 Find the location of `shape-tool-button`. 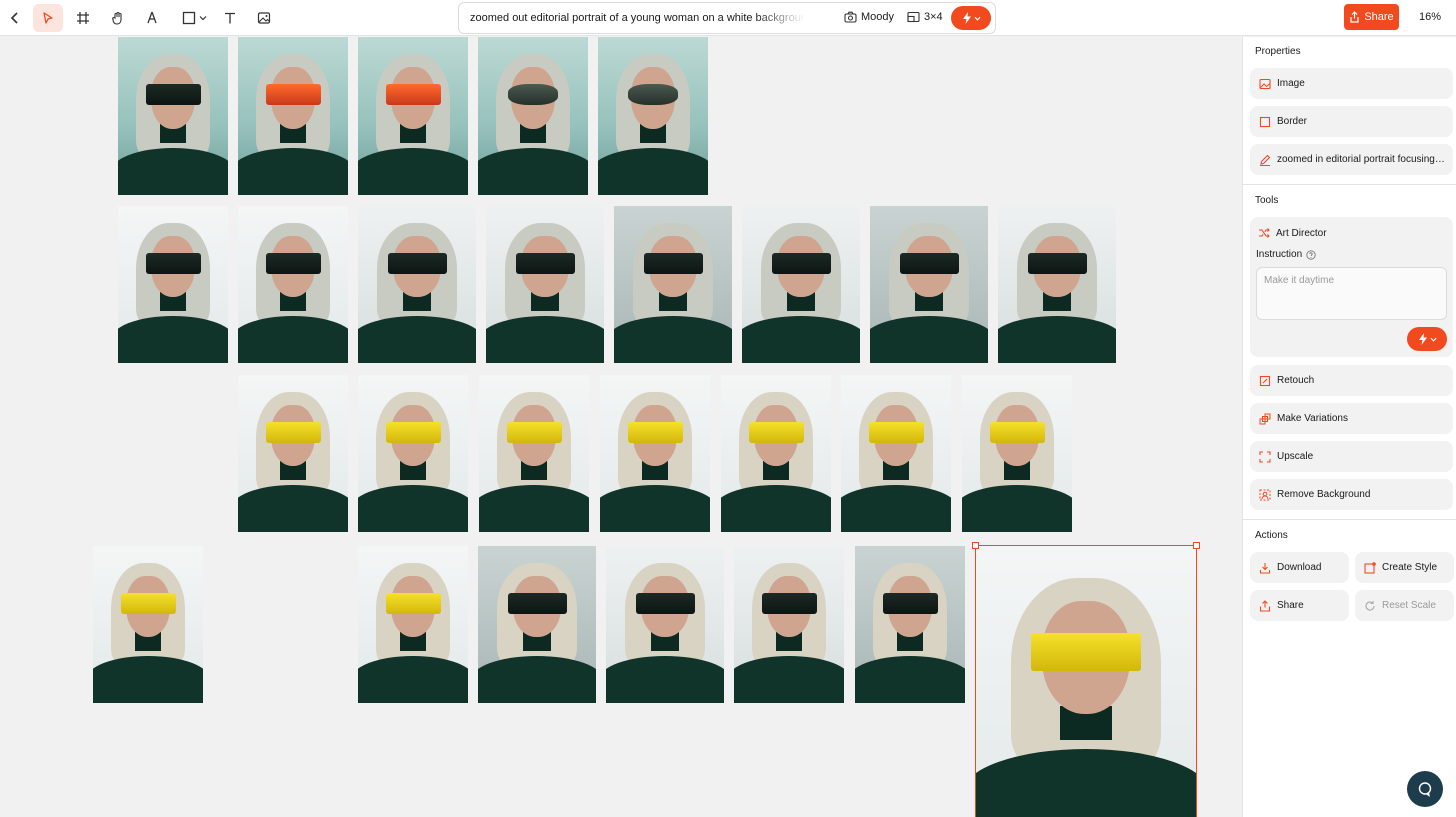

shape-tool-button is located at coordinates (194, 18).